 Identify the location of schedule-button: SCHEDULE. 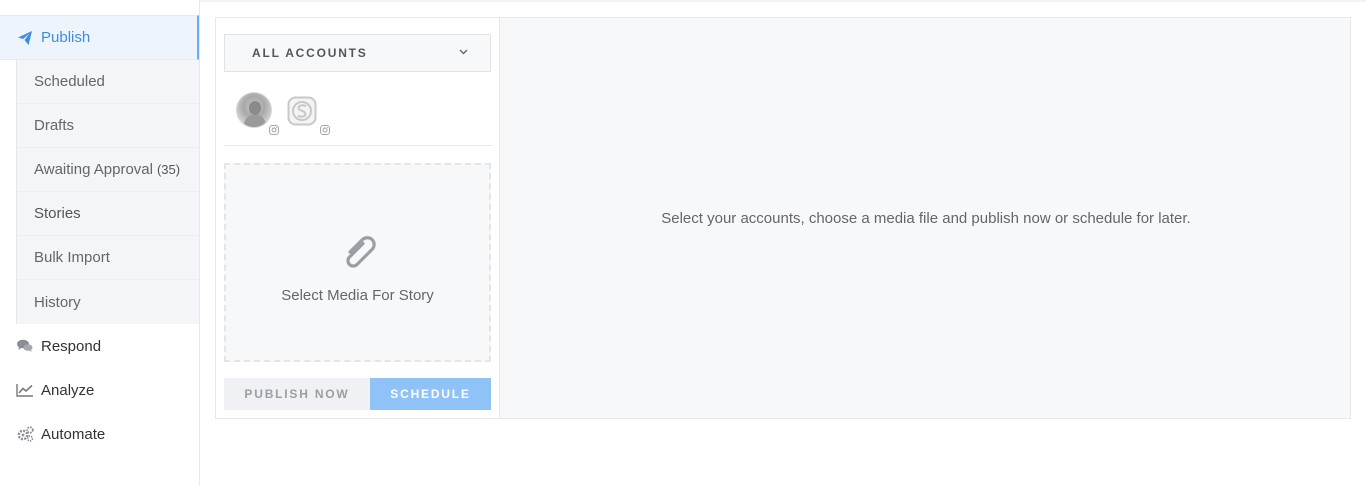
(430, 394).